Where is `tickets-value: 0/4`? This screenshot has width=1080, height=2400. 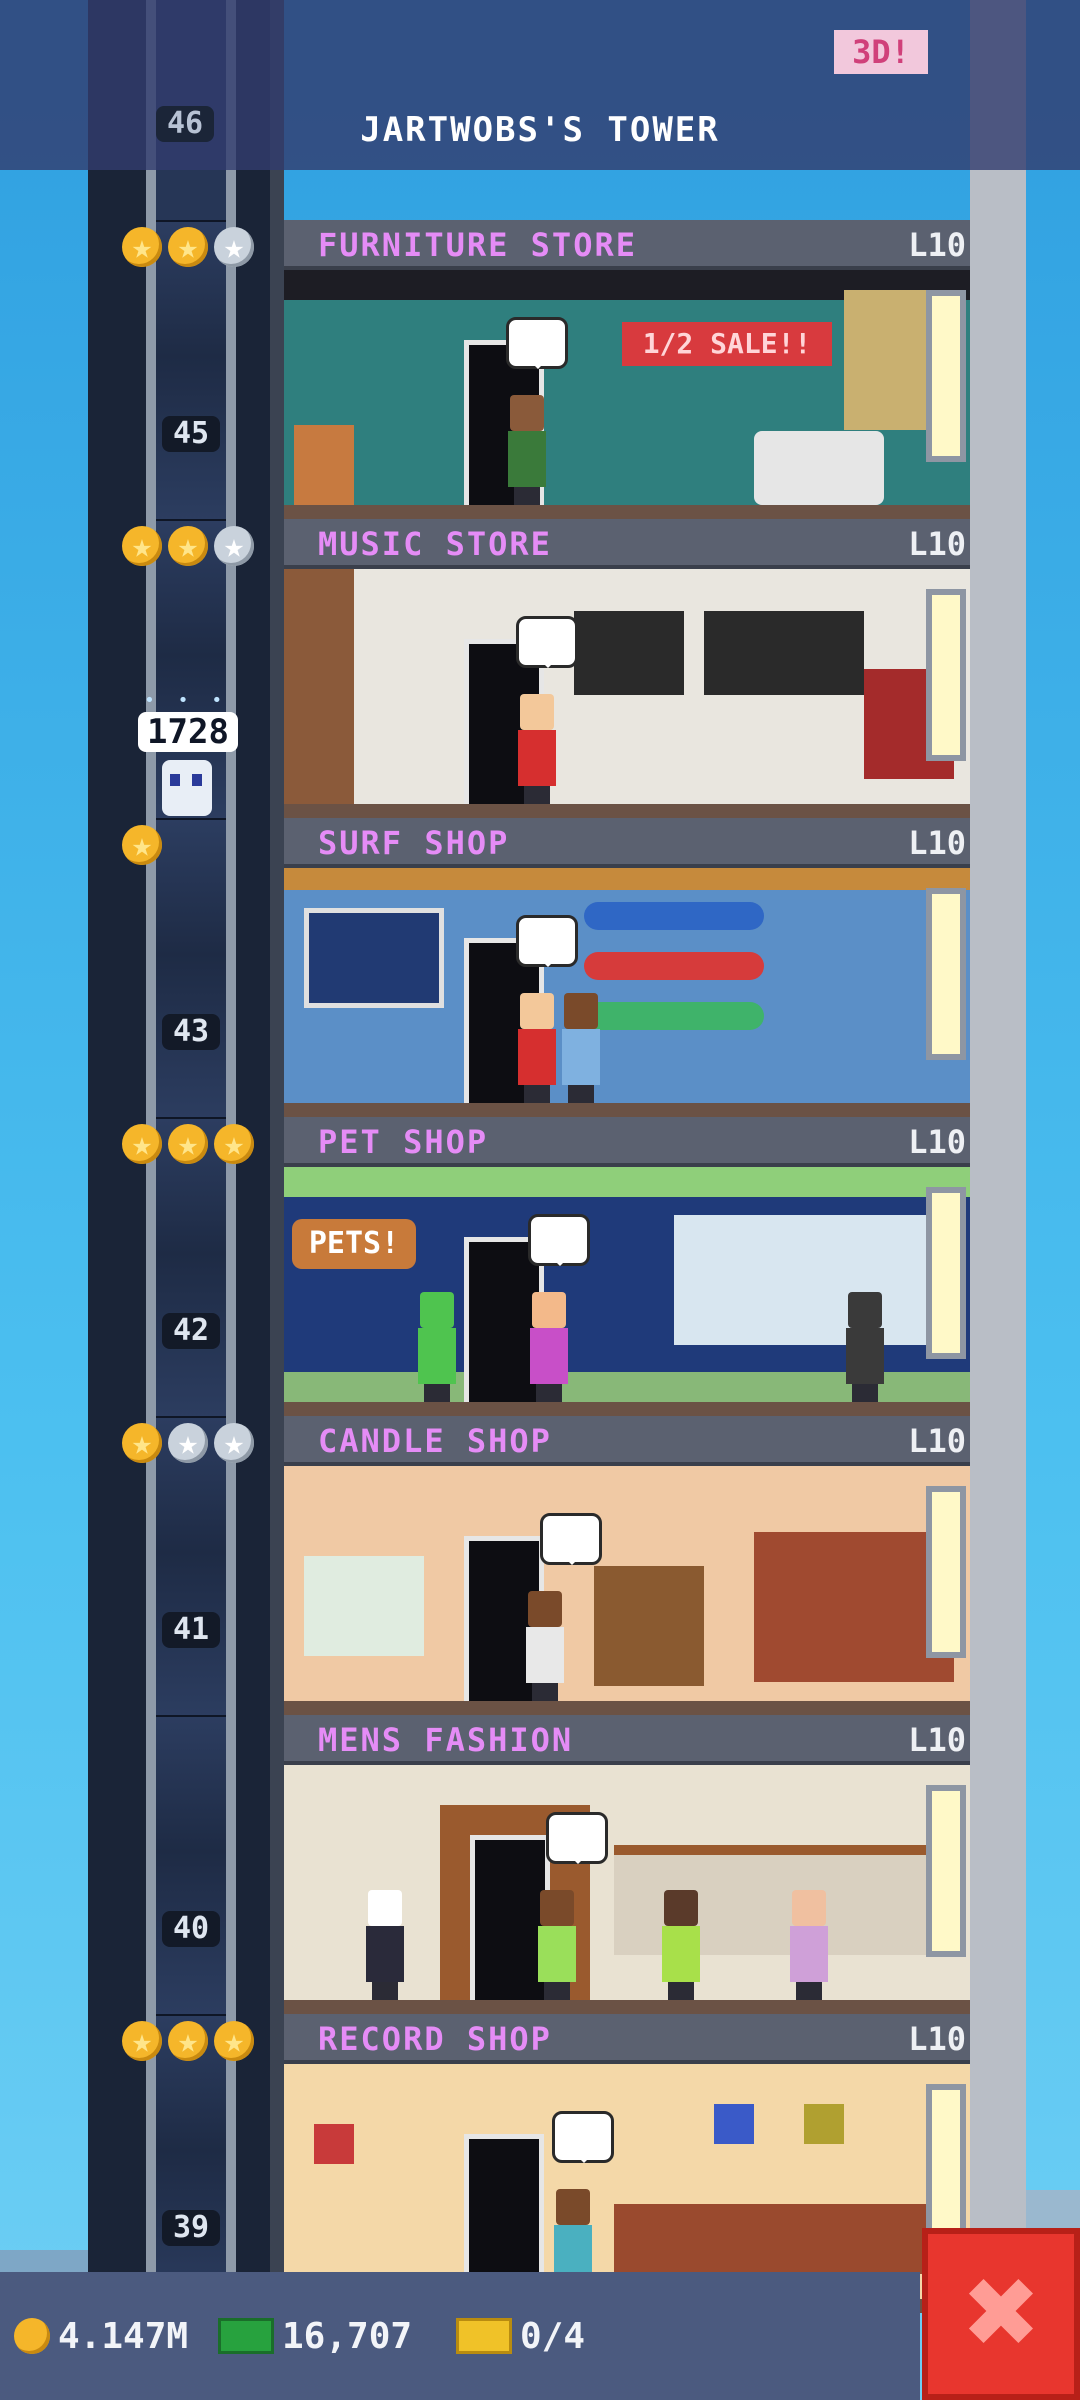
tickets-value: 0/4 is located at coordinates (553, 2336).